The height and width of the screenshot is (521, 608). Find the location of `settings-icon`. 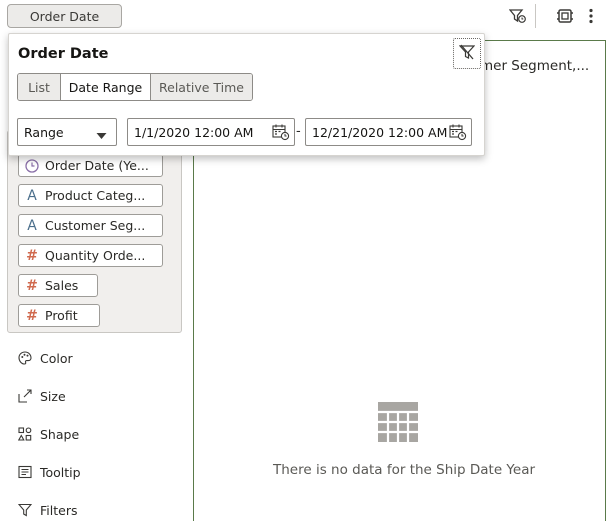

settings-icon is located at coordinates (565, 16).